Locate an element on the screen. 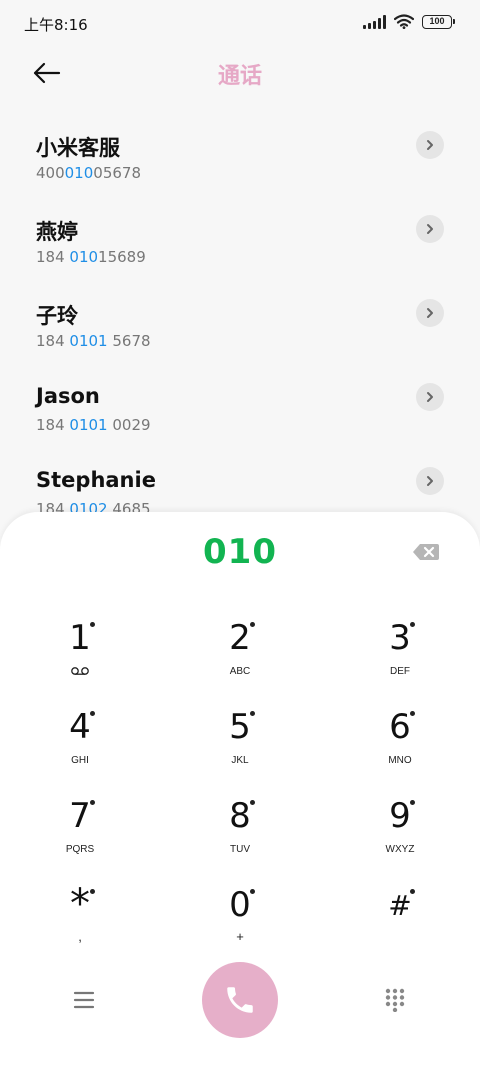 This screenshot has height=1066, width=480. key-hash: # is located at coordinates (400, 907).